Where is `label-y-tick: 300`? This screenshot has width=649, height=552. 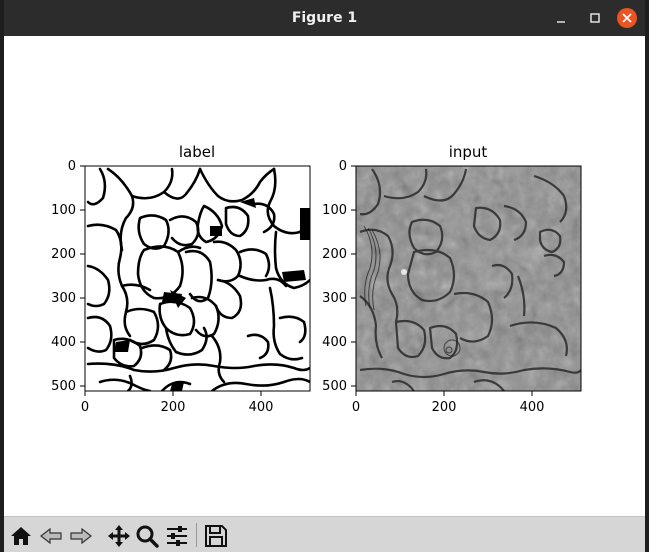 label-y-tick: 300 is located at coordinates (63, 298).